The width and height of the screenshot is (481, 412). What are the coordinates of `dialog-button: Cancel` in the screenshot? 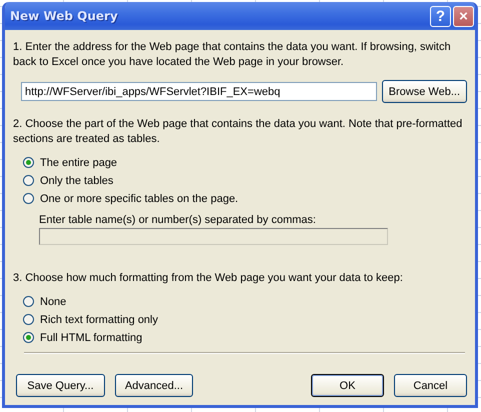 It's located at (430, 385).